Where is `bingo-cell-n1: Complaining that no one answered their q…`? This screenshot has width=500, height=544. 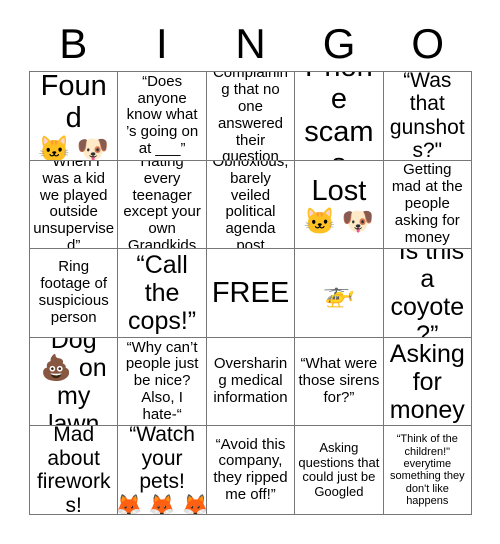 bingo-cell-n1: Complaining that no one answered their q… is located at coordinates (251, 116).